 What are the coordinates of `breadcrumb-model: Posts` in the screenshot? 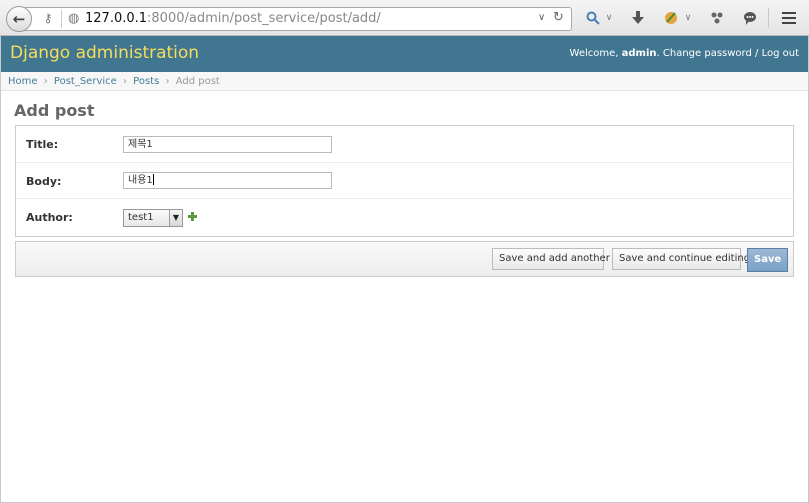 It's located at (146, 81).